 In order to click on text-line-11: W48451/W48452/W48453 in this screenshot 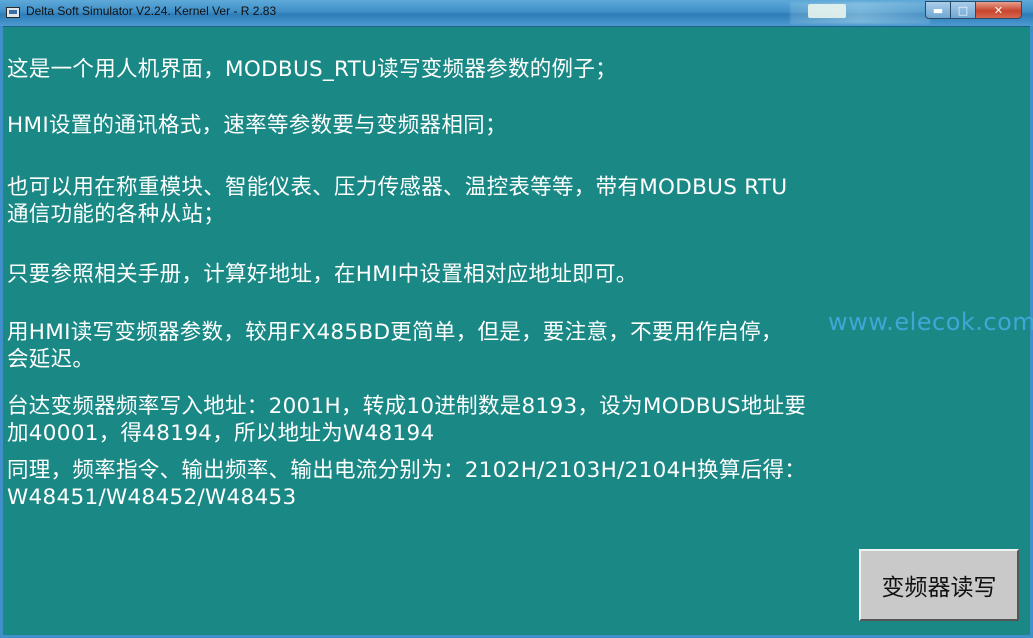, I will do `click(152, 497)`.